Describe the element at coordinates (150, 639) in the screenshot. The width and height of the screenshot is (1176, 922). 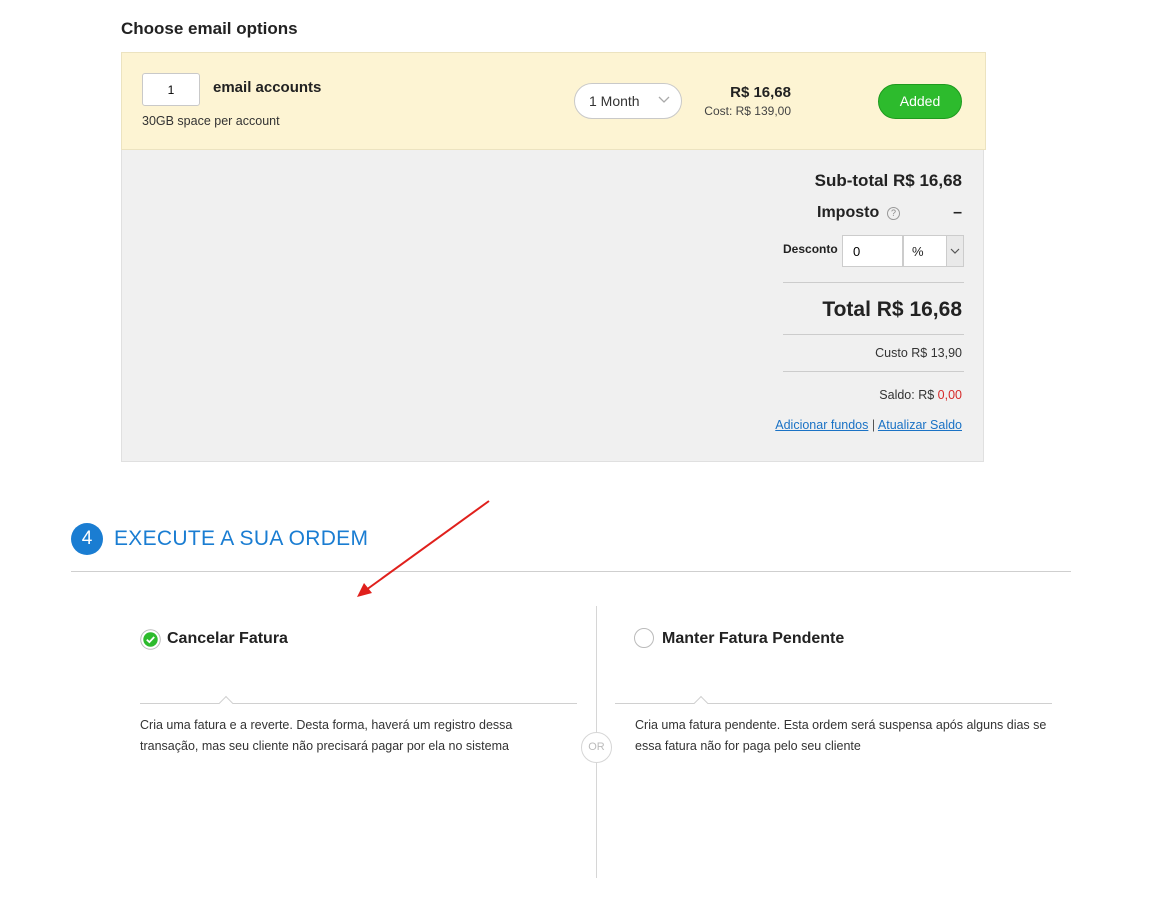
I see `check-circle-icon` at that location.